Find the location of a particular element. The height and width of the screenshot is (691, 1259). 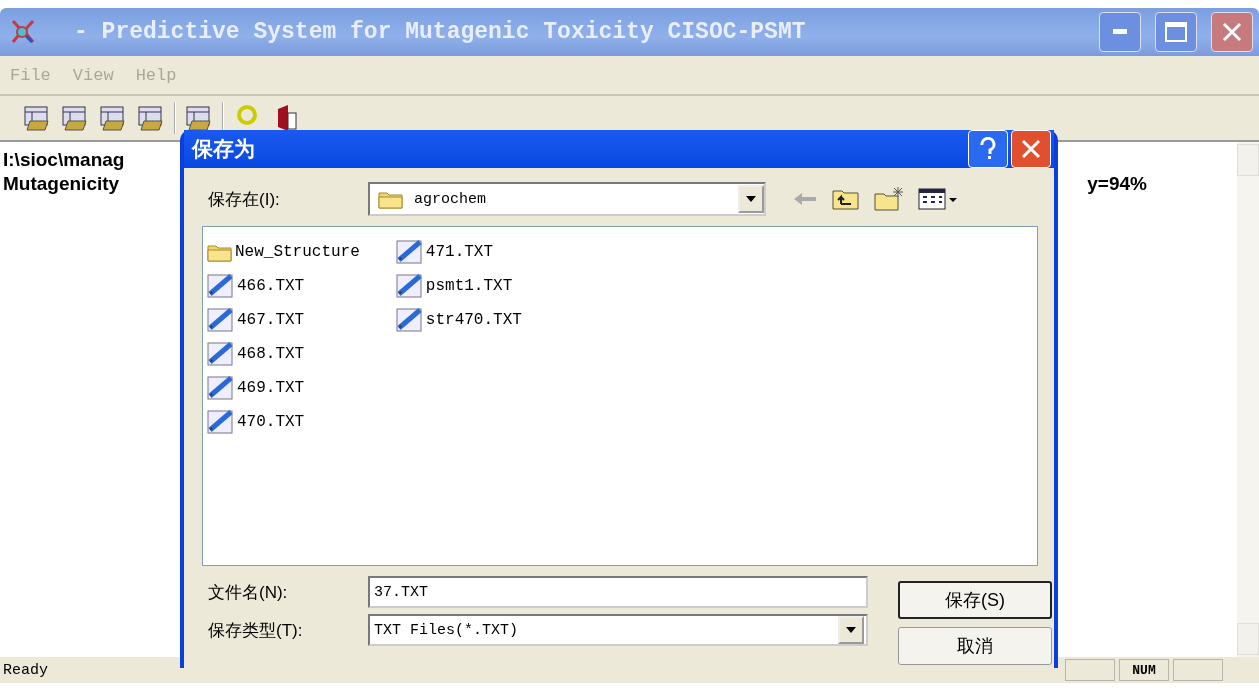

file-type-label: 保存类型(T): is located at coordinates (255, 630).